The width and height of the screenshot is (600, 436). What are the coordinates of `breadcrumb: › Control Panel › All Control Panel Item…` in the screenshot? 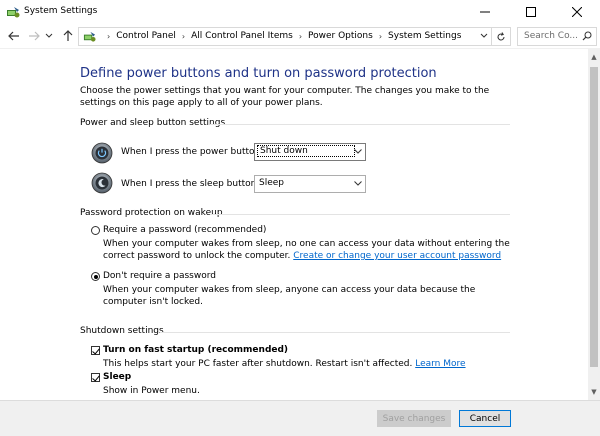 It's located at (281, 36).